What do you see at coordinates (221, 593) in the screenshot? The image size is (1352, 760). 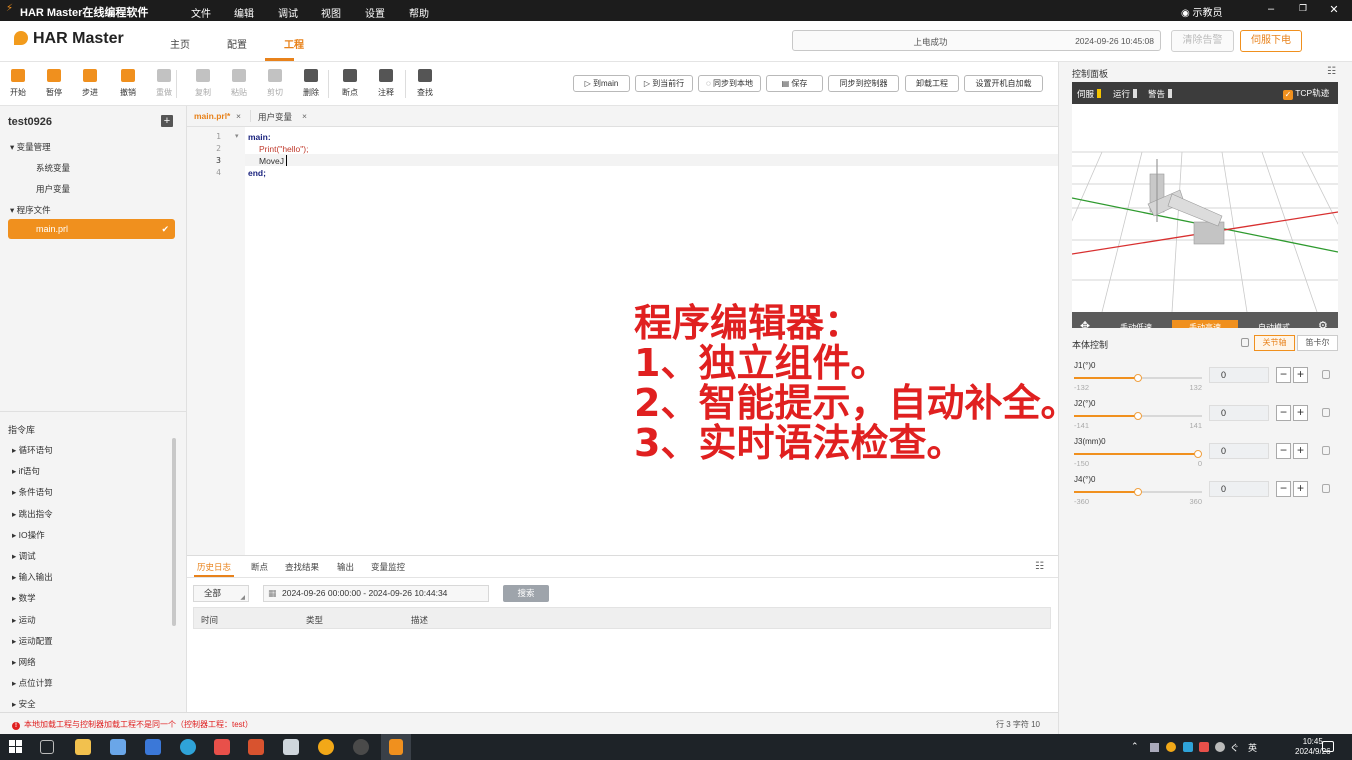 I see `log-filter-select: 全部 ◢` at bounding box center [221, 593].